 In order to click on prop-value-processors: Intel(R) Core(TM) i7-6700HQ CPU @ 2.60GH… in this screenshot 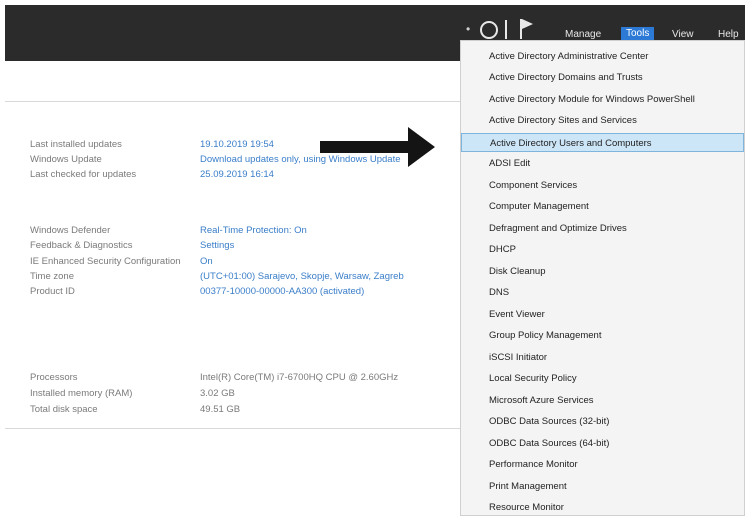, I will do `click(299, 377)`.